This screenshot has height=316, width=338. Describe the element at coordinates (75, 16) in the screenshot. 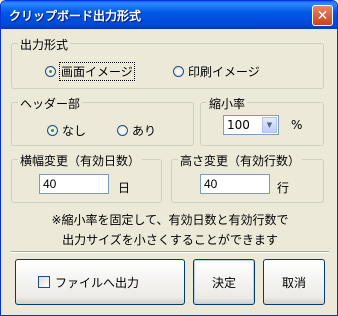

I see `window-title: クリップボード出力形式` at that location.